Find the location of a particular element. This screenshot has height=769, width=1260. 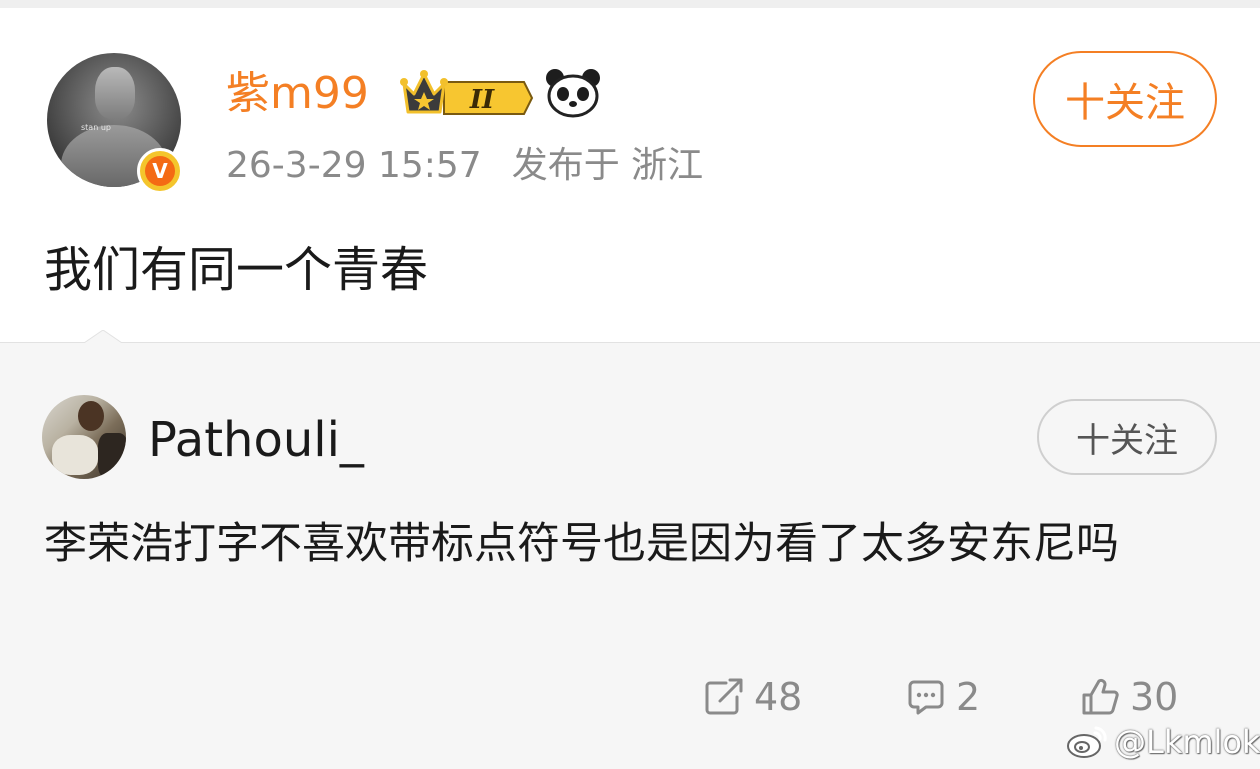

post-content: 我们有同一个青春 is located at coordinates (236, 270).